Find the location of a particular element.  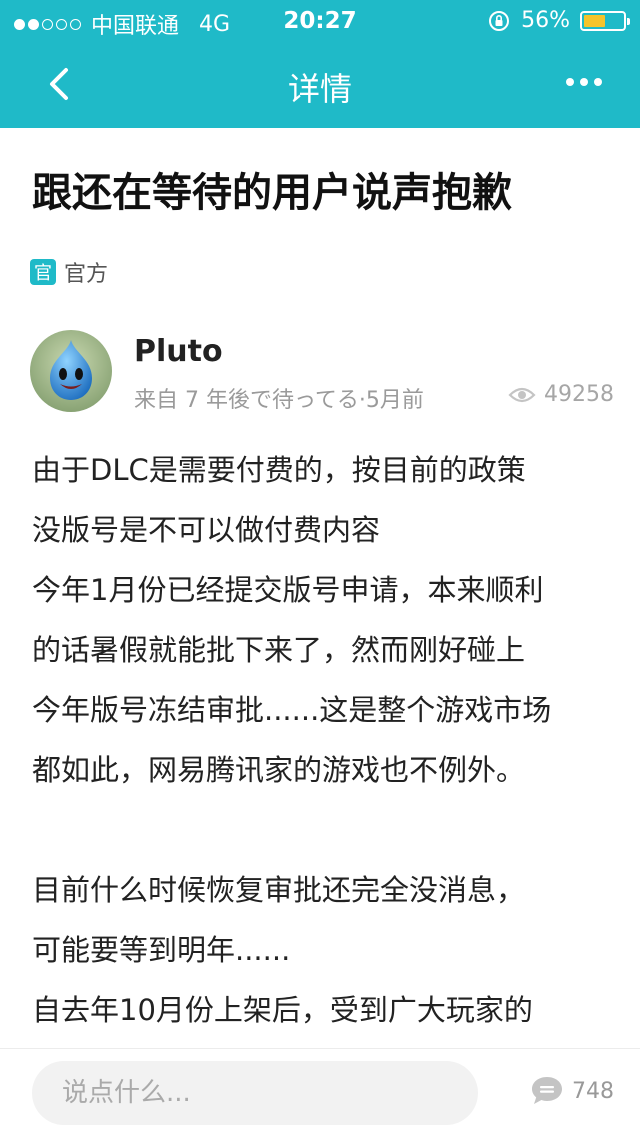

body-line: 今年1月份已经提交版号申请，本来顺利 is located at coordinates (288, 590).